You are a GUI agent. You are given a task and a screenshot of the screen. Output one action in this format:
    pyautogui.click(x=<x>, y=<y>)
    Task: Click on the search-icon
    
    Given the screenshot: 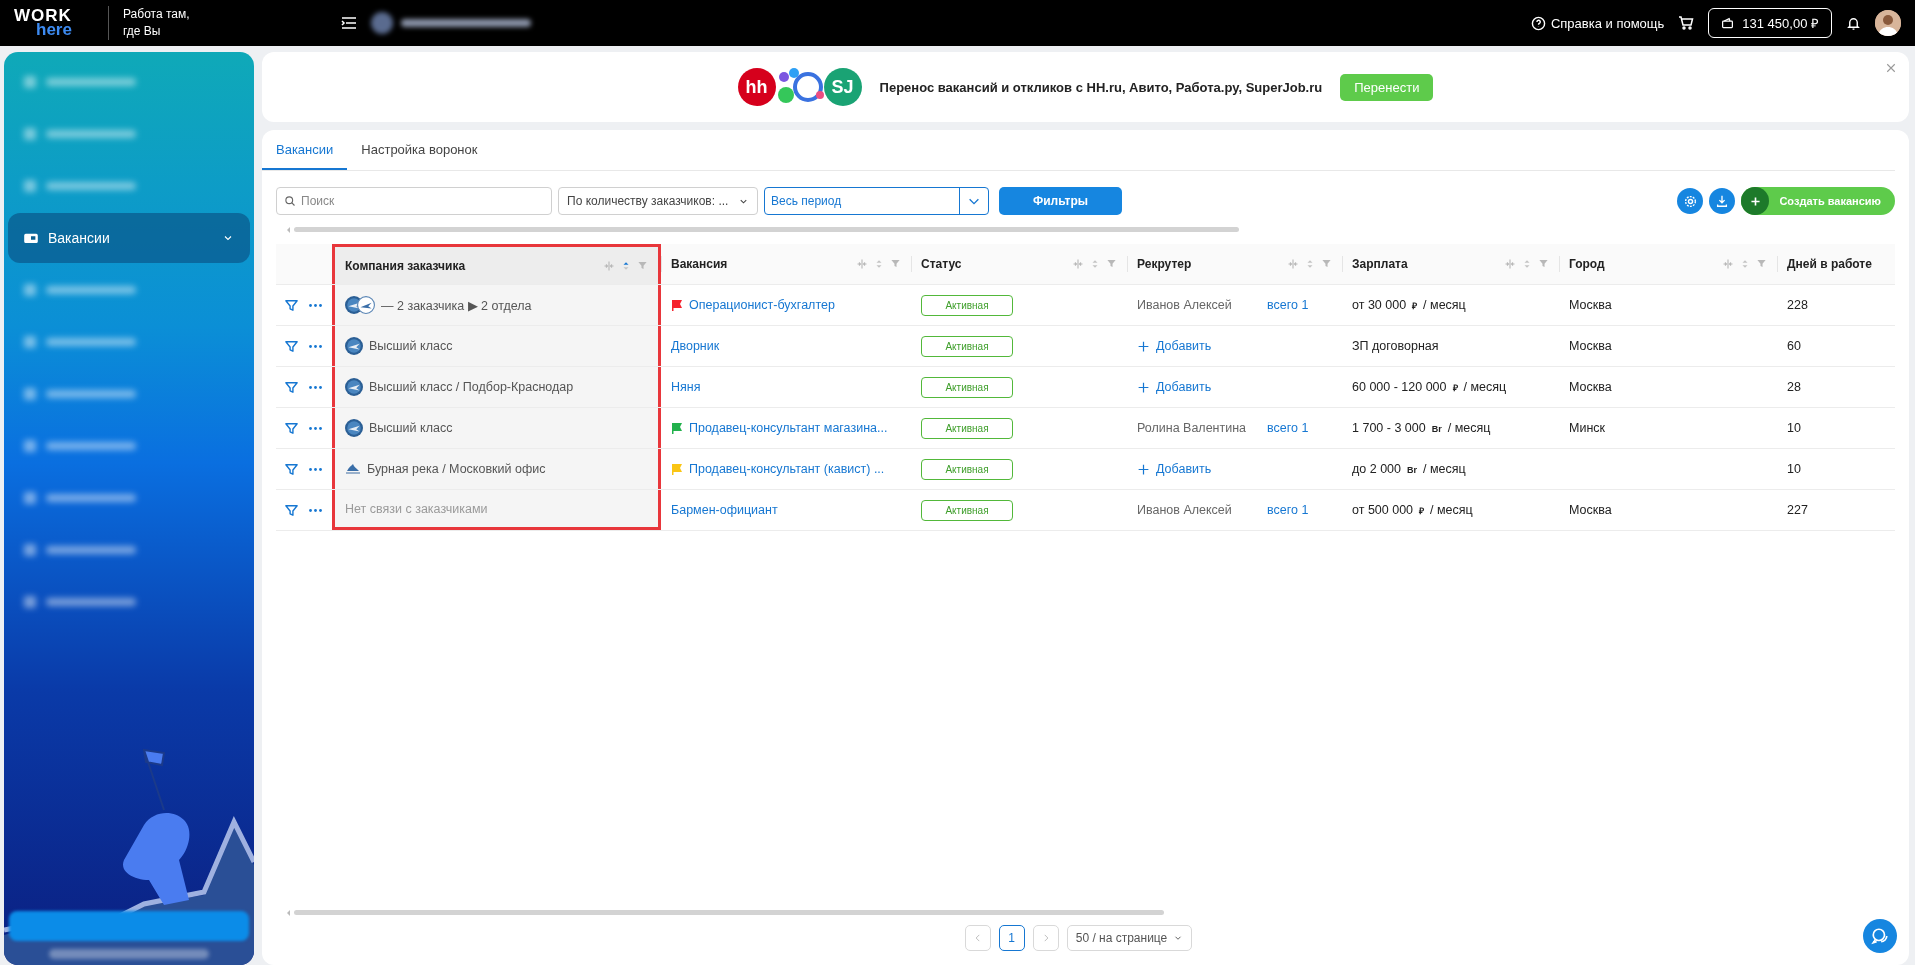 What is the action you would take?
    pyautogui.click(x=290, y=201)
    